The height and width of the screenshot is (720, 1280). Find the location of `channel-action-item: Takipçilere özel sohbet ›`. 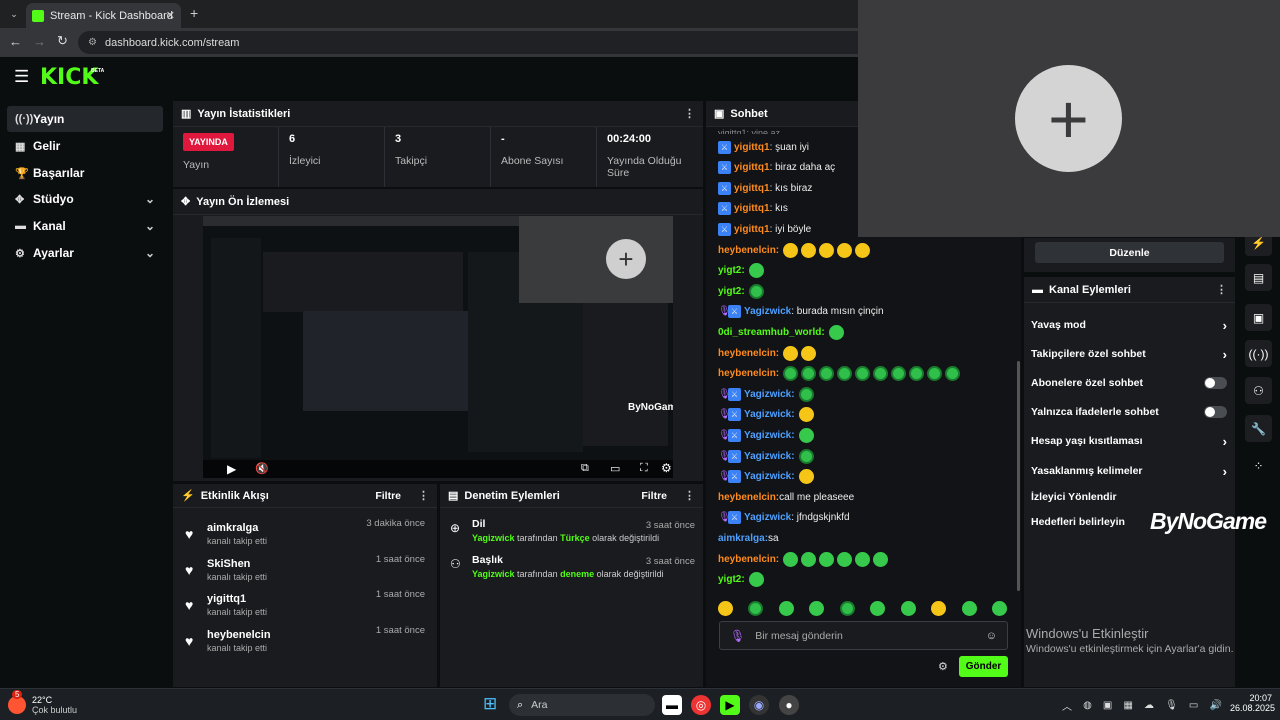

channel-action-item: Takipçilere özel sohbet › is located at coordinates (1129, 354).